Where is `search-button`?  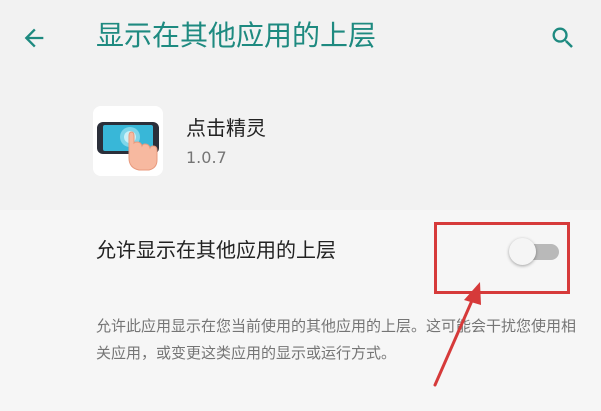 search-button is located at coordinates (563, 38).